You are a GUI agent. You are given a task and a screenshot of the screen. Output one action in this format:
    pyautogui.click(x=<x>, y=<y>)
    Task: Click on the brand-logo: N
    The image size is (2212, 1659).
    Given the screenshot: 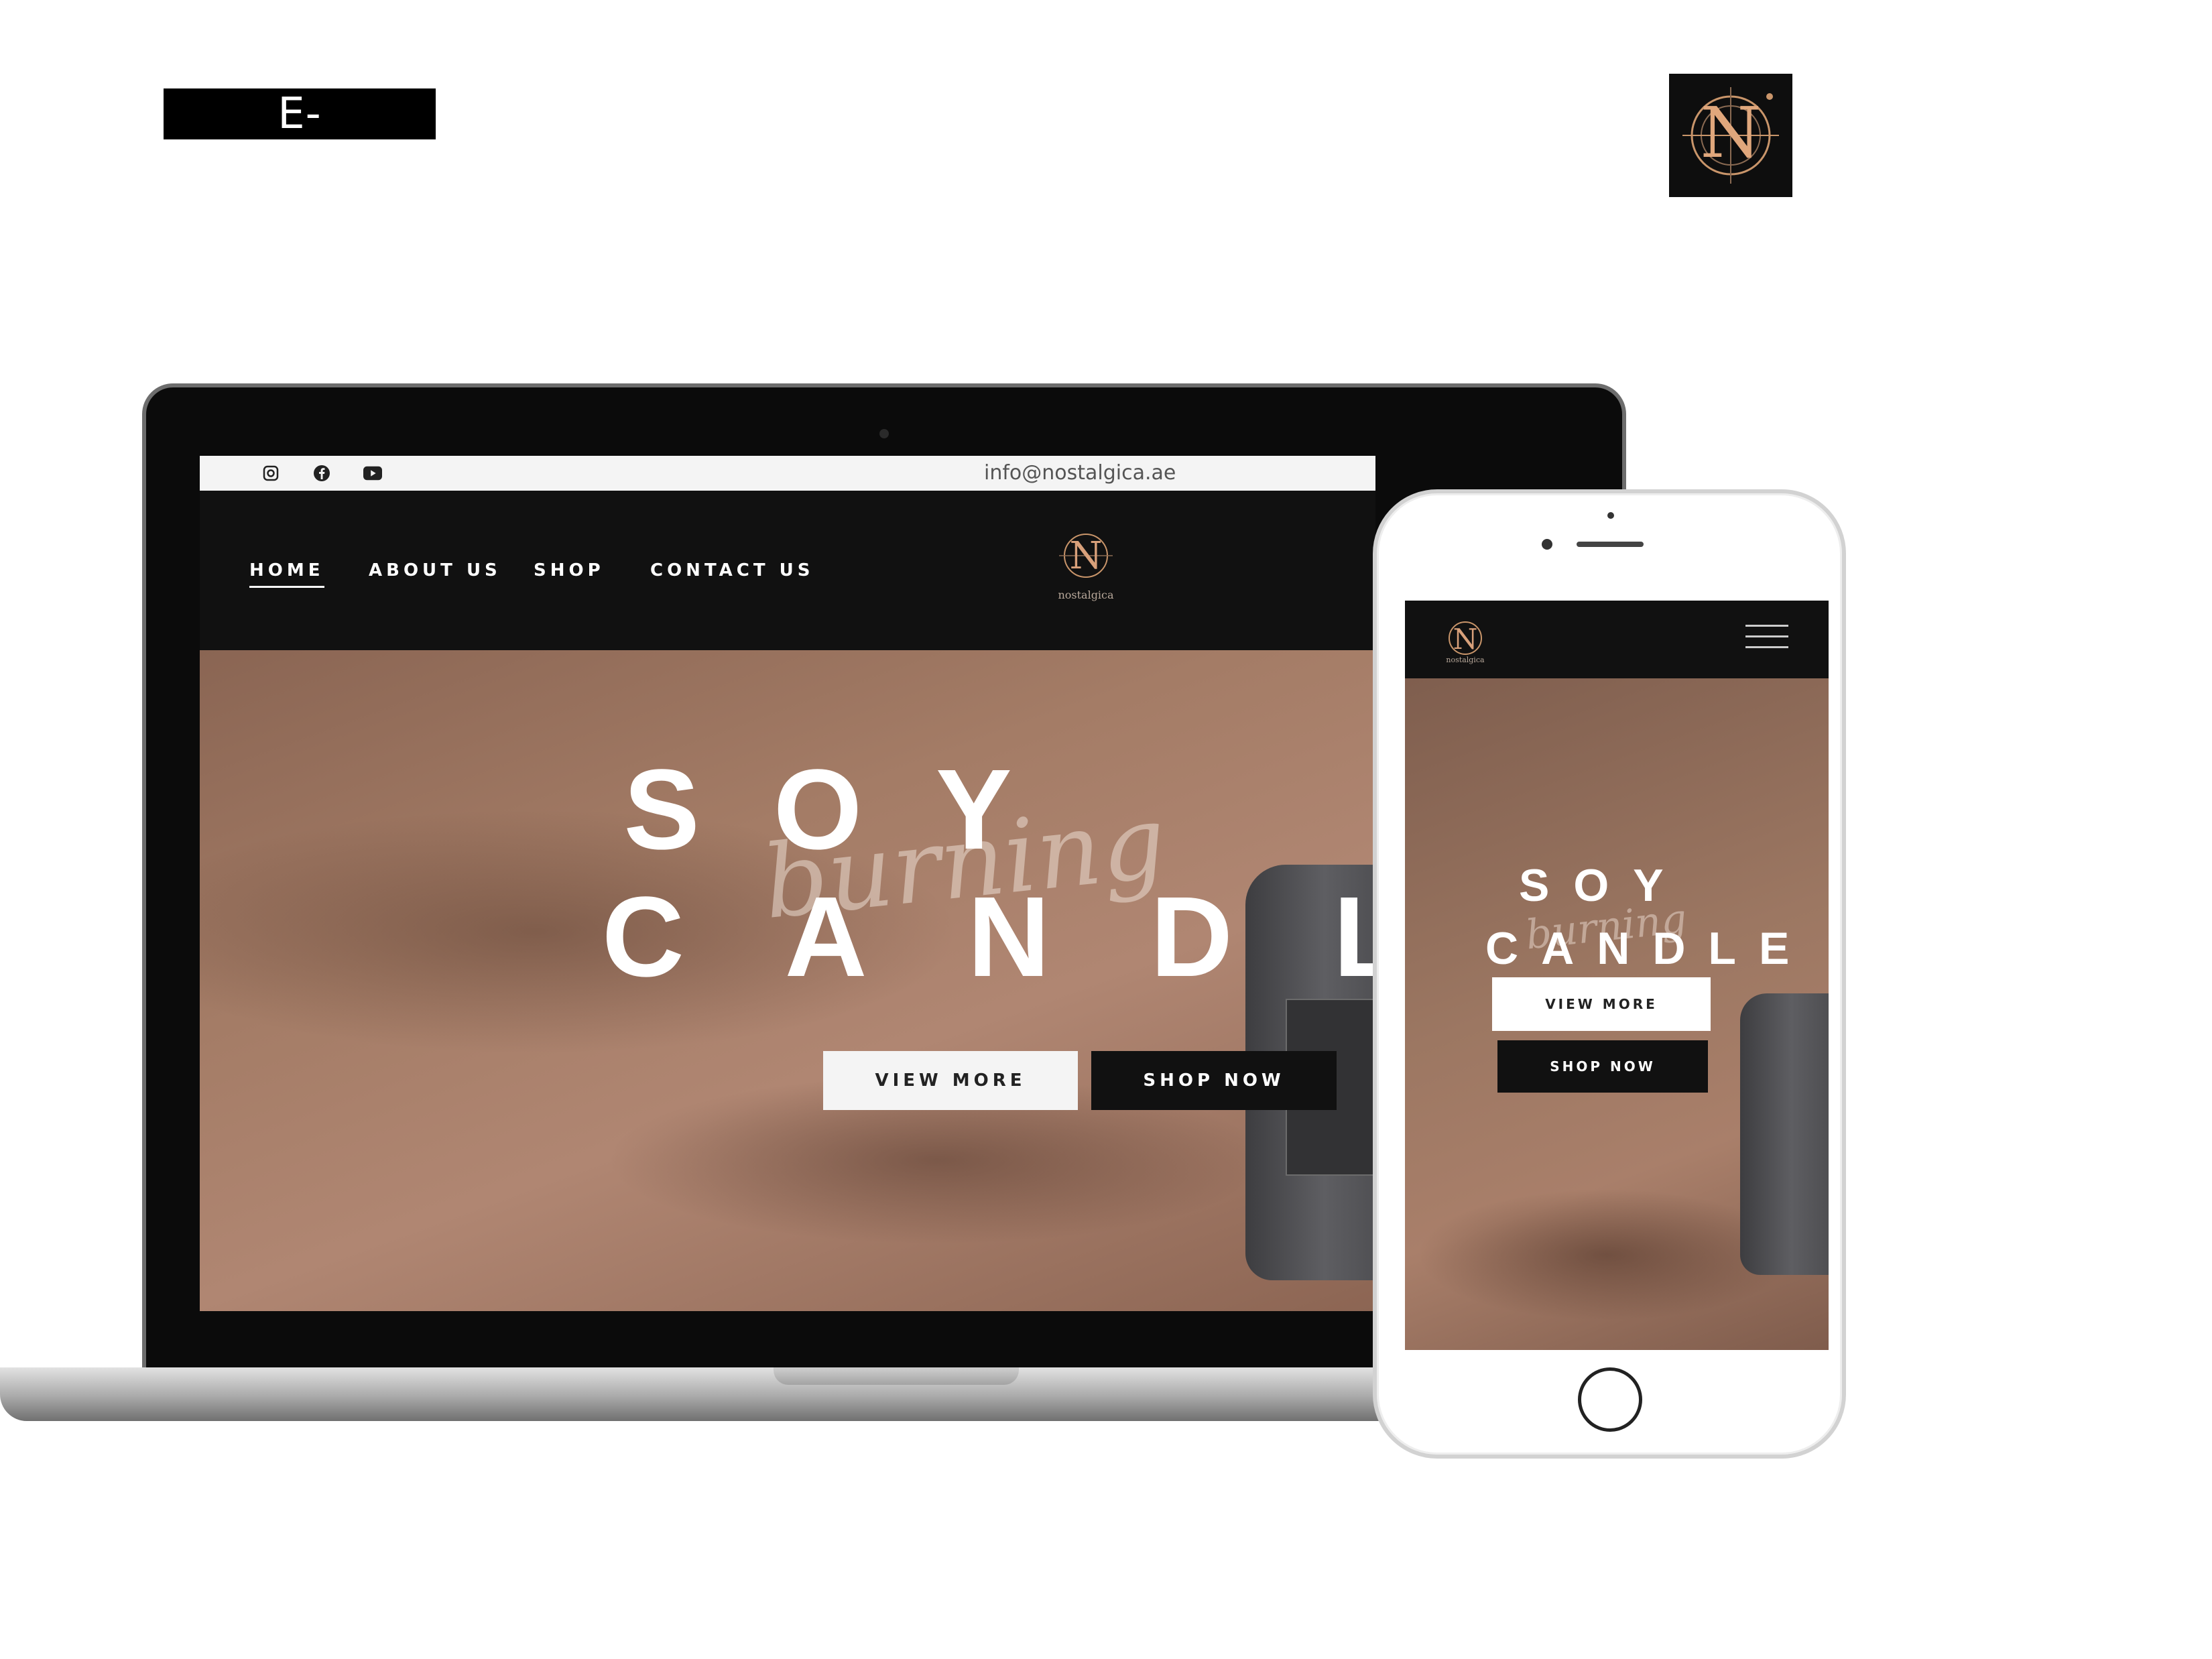 What is the action you would take?
    pyautogui.click(x=1730, y=135)
    